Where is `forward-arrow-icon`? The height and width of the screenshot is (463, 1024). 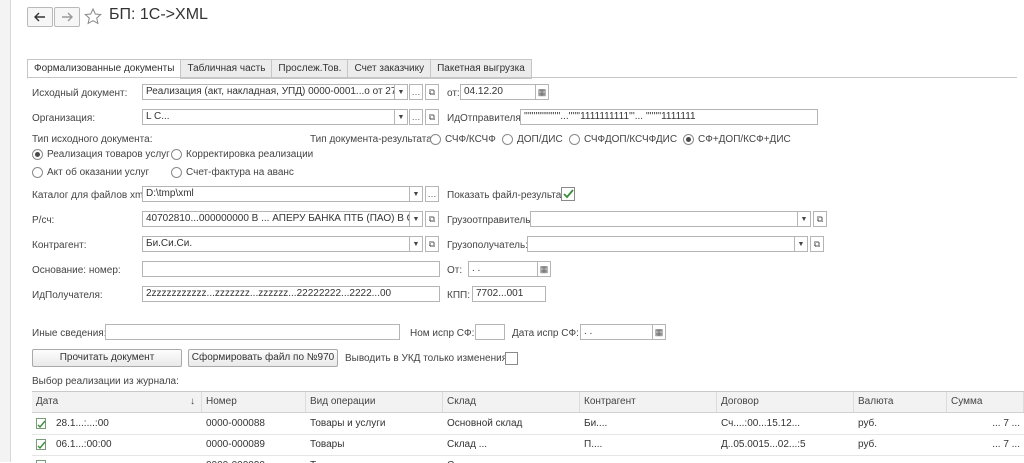 forward-arrow-icon is located at coordinates (67, 17).